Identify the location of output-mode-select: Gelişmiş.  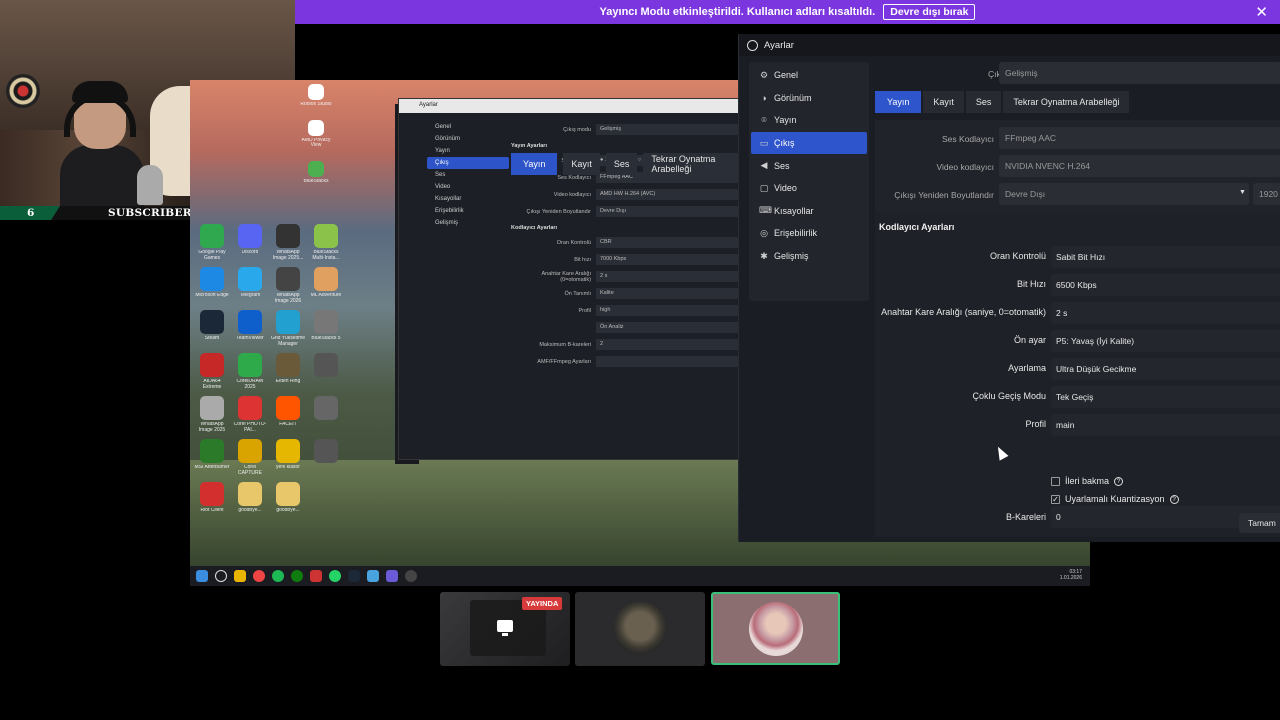
(1139, 73).